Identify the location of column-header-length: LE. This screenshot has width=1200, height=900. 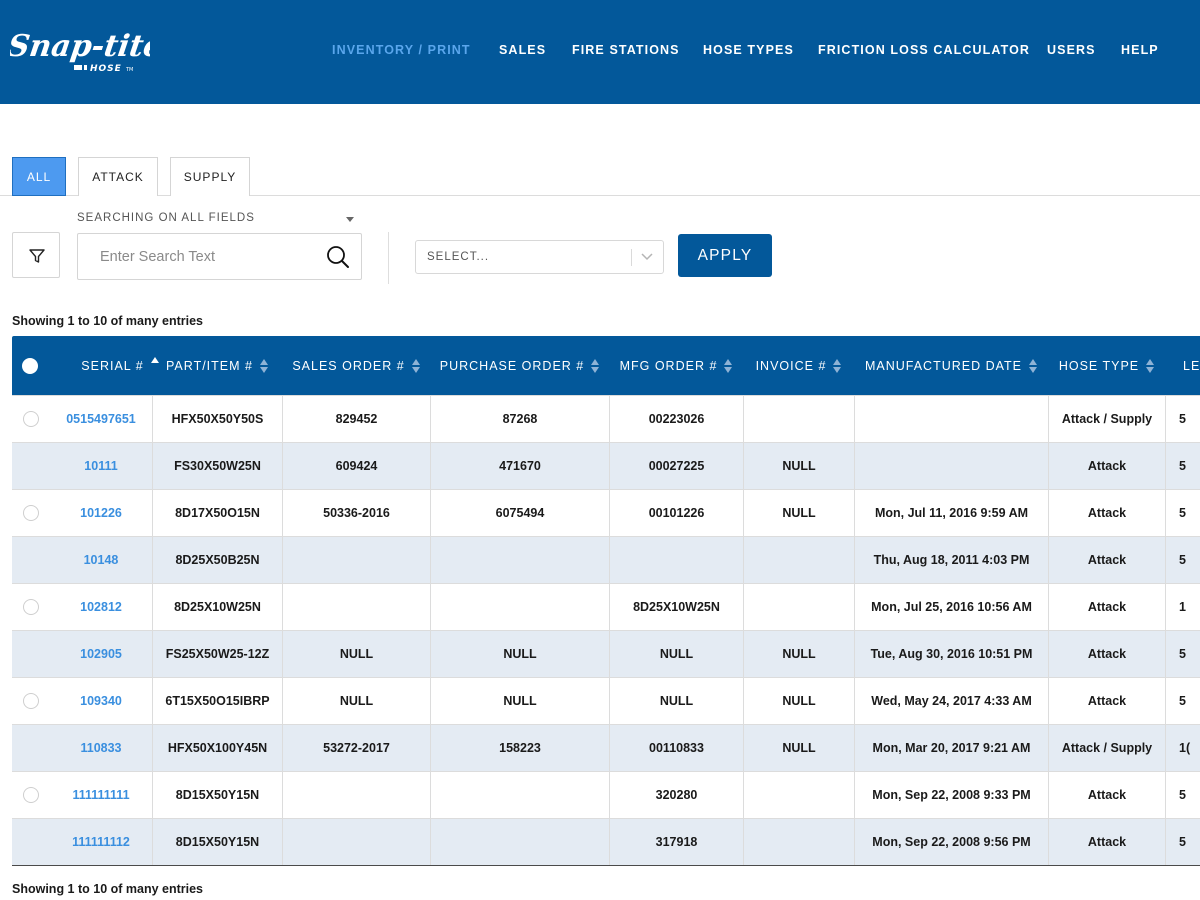
(1182, 365).